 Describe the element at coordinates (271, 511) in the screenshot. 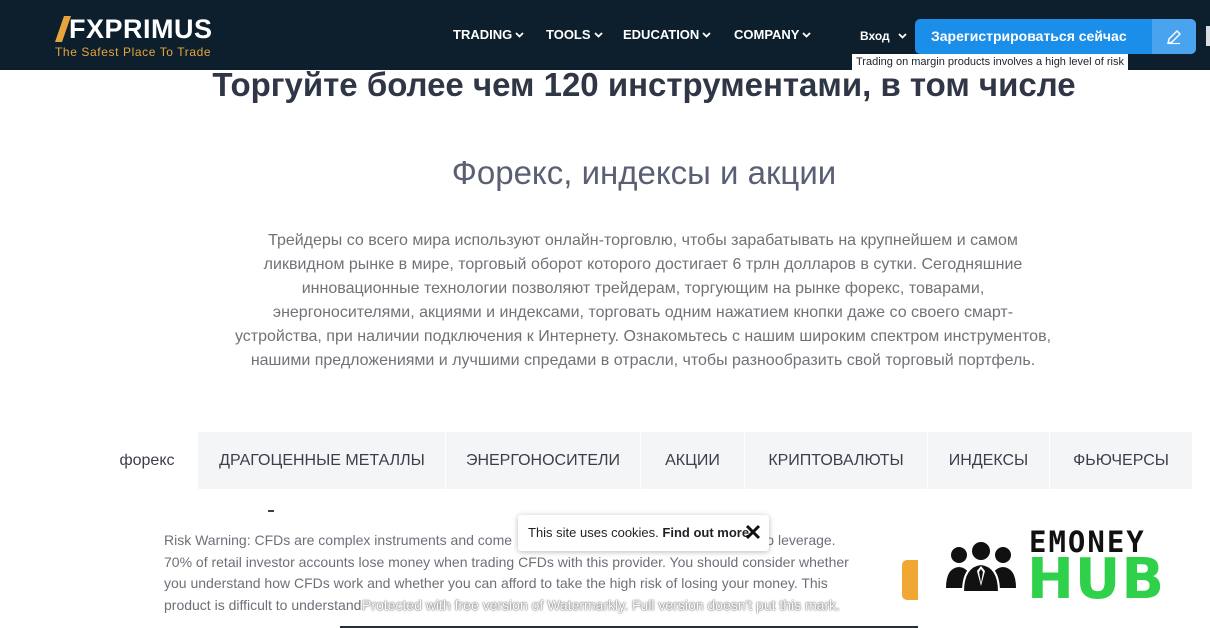

I see `dash-mark` at that location.